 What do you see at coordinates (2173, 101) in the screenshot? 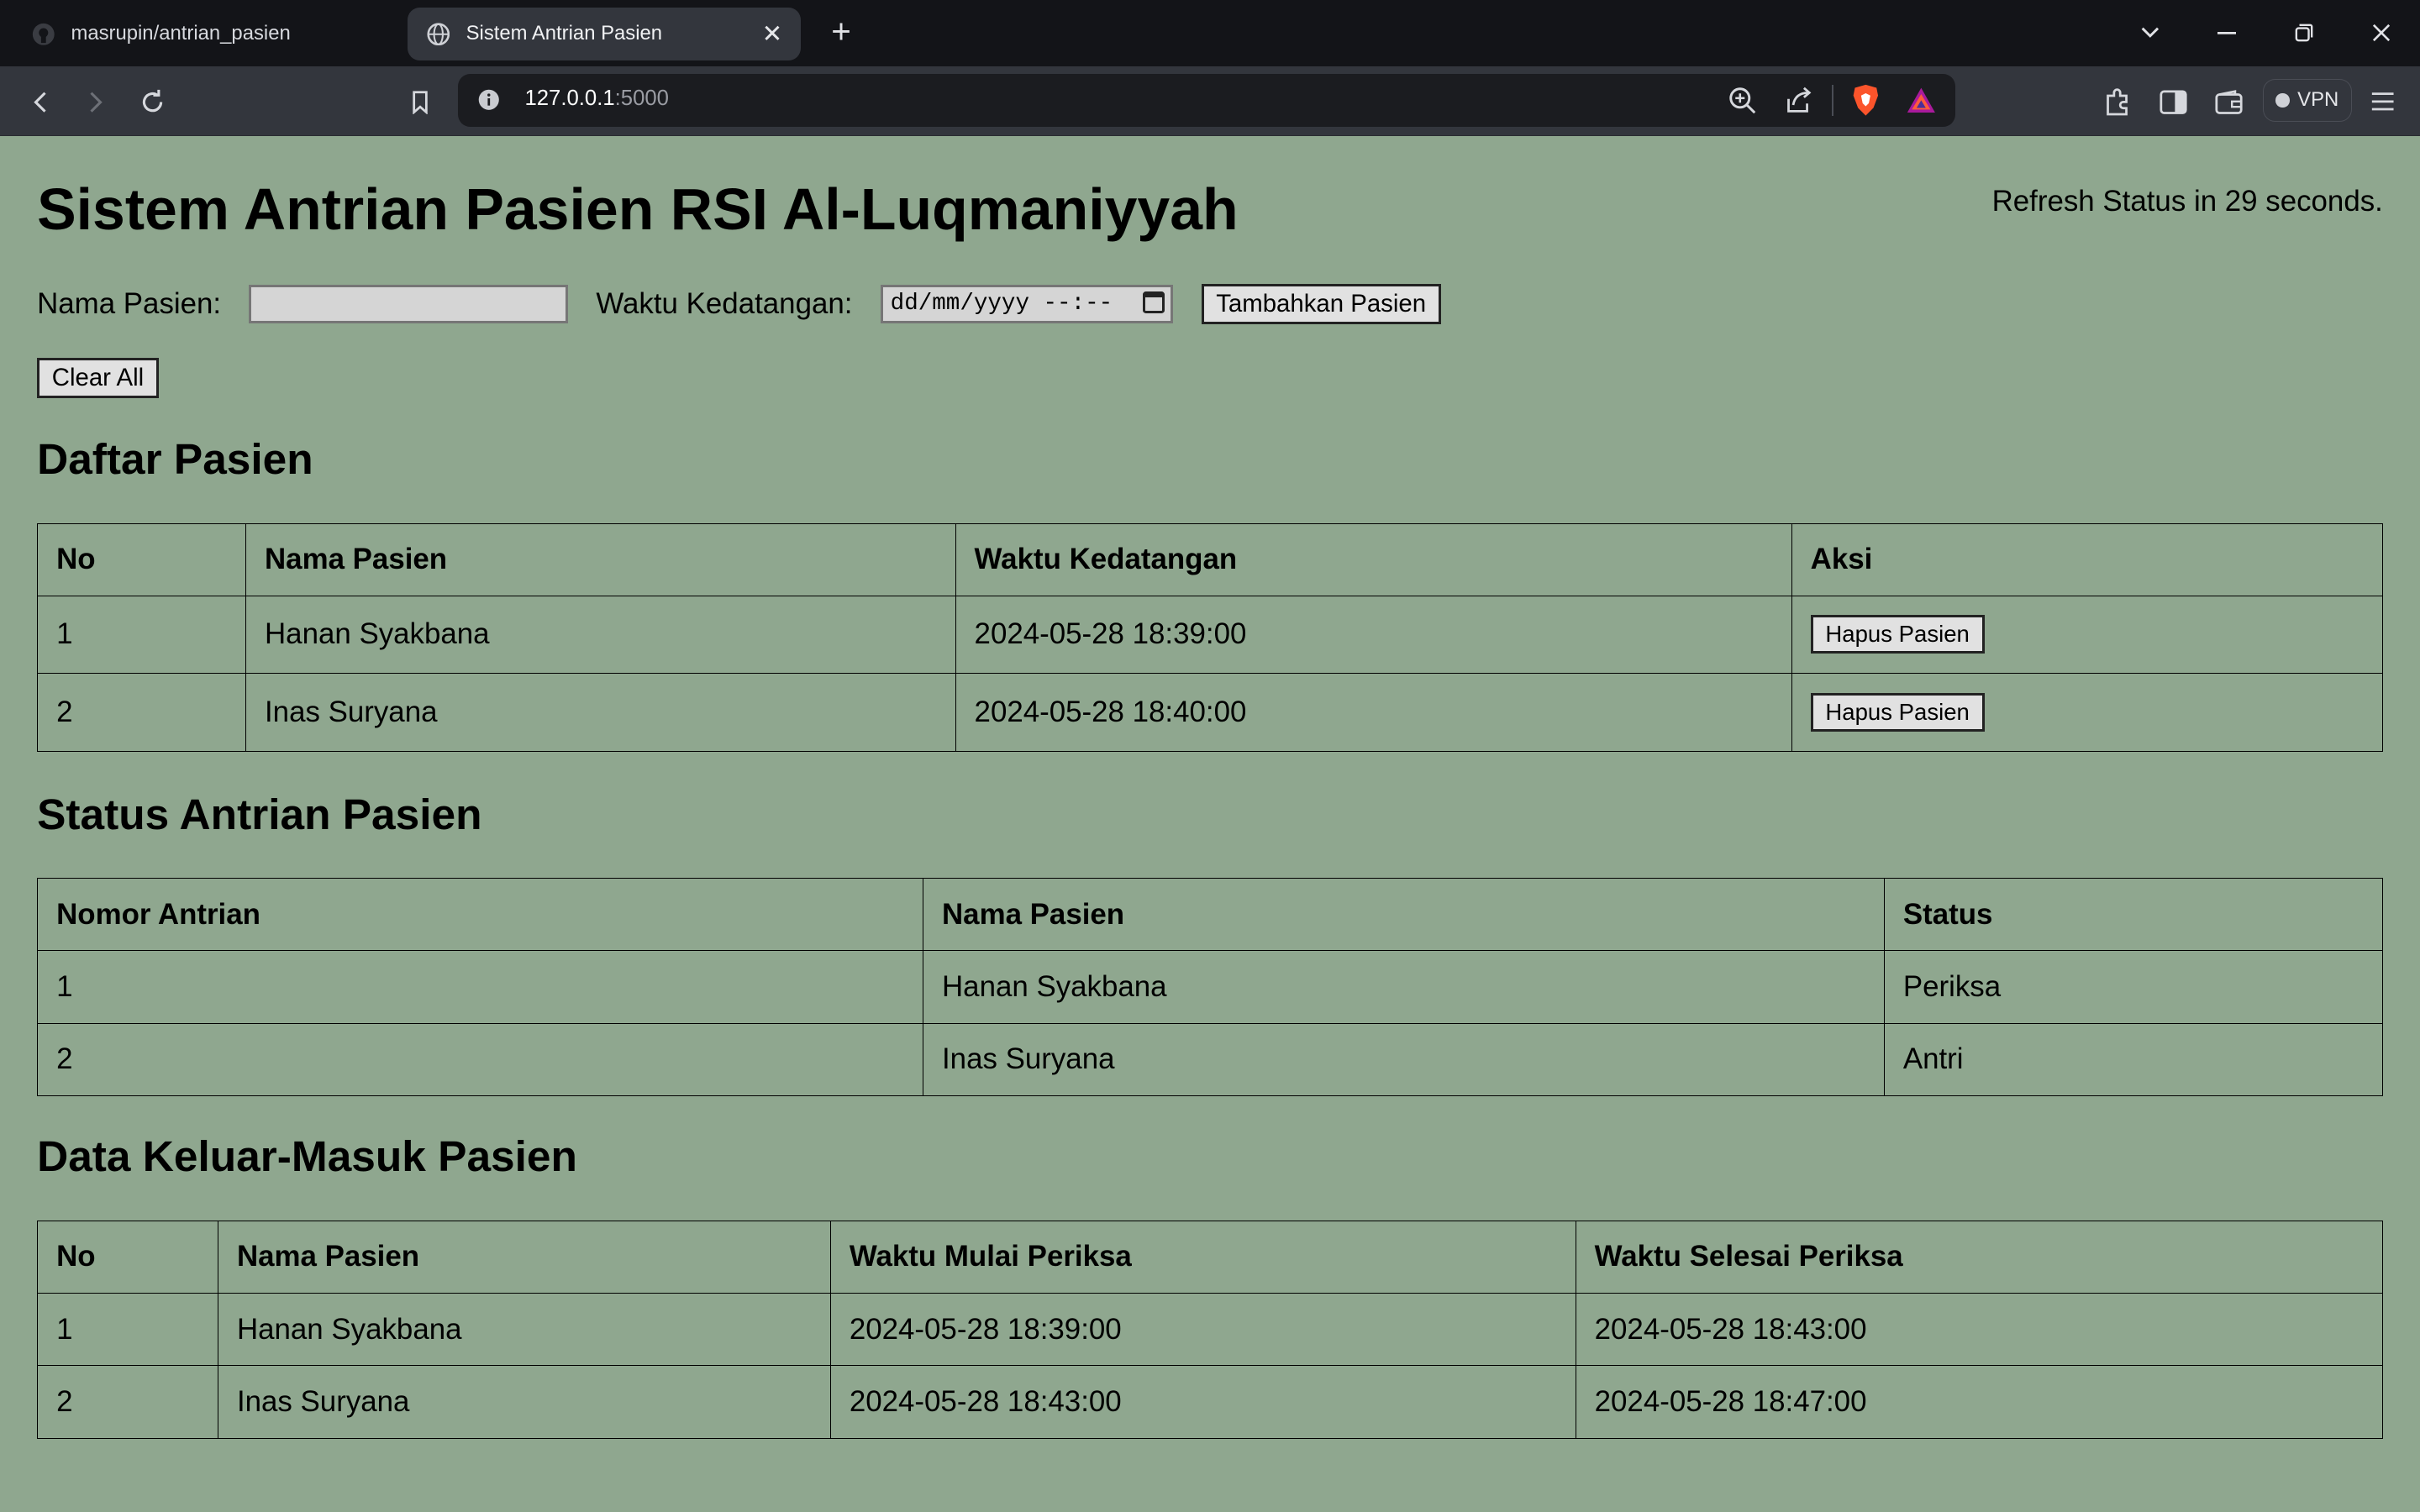
I see `sidebar-icon` at bounding box center [2173, 101].